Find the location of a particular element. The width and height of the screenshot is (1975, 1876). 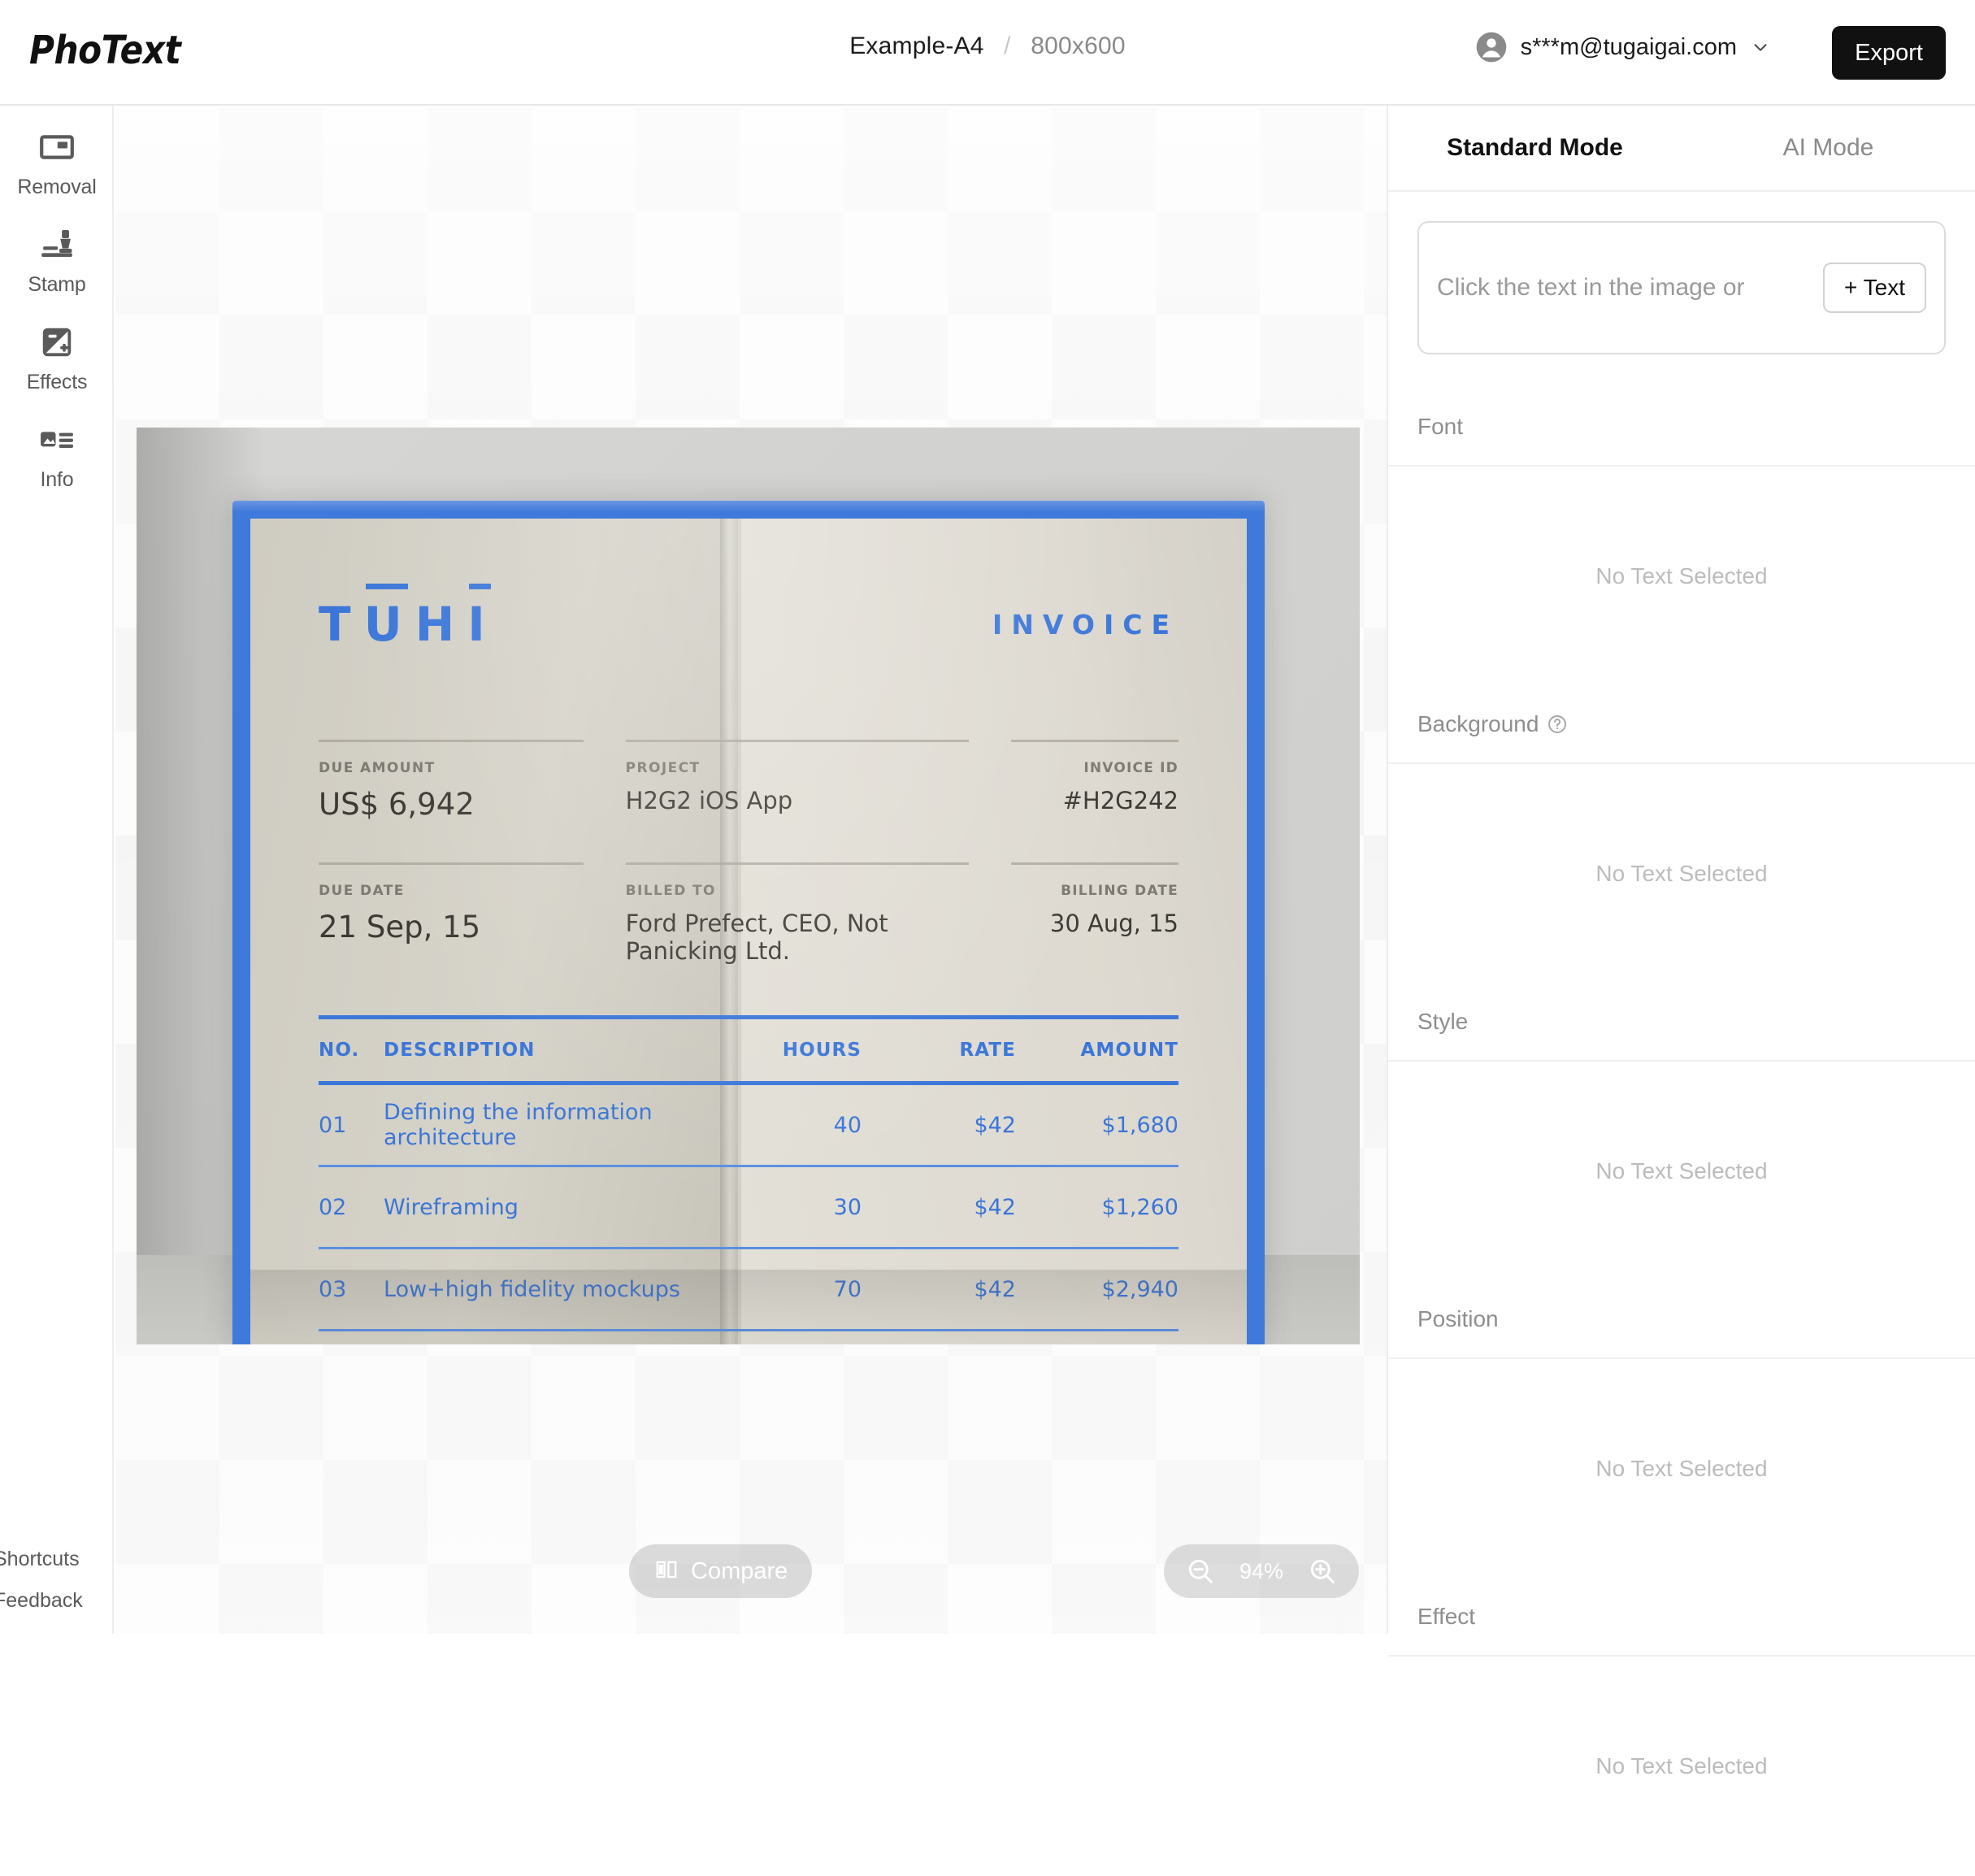

cell-no: 02 is located at coordinates (333, 1207).